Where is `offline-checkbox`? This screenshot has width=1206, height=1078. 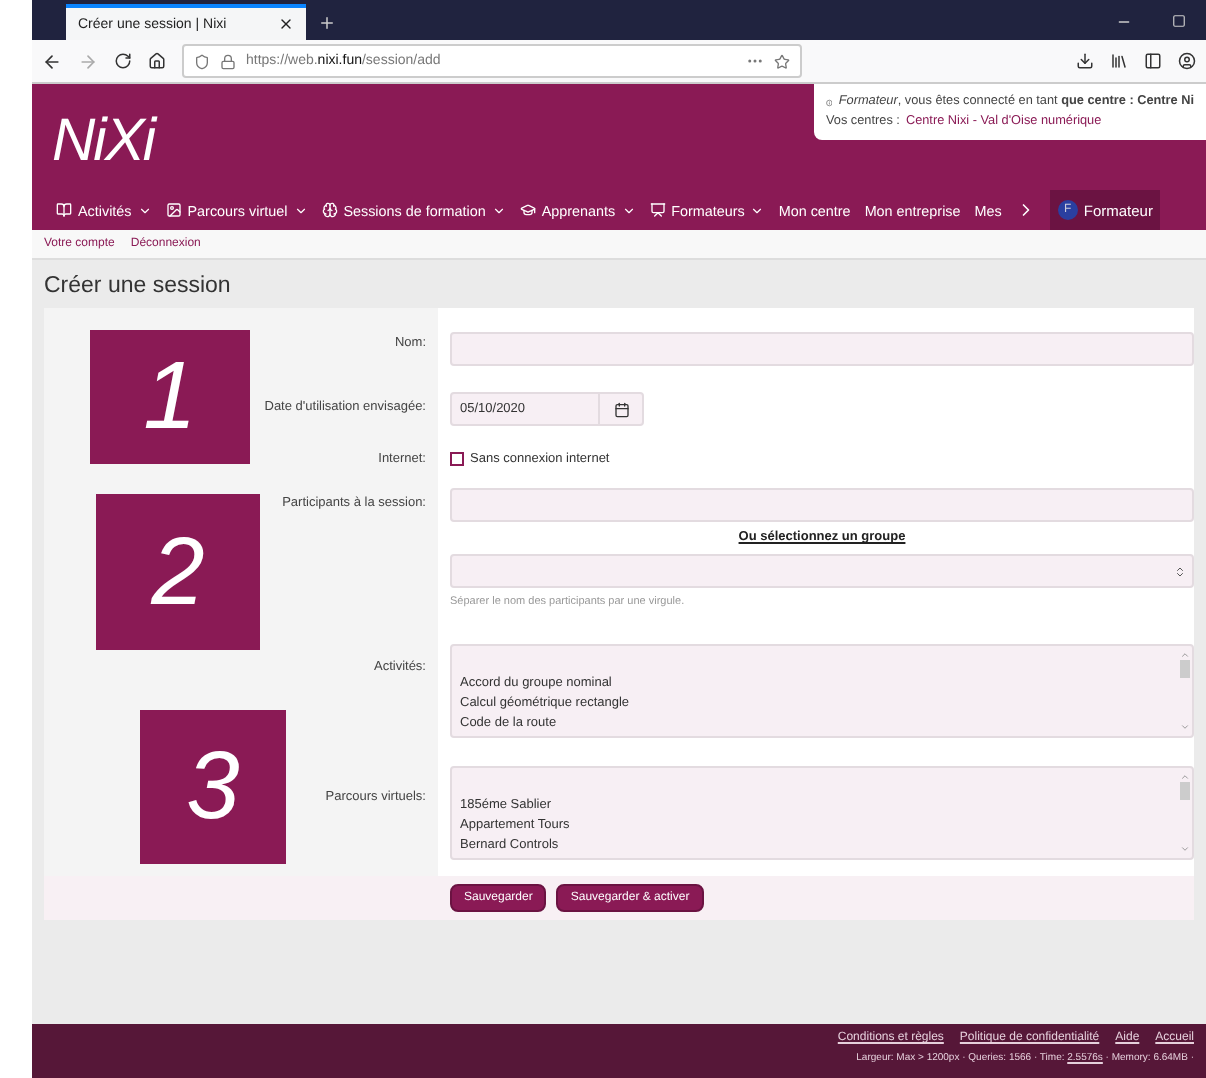 offline-checkbox is located at coordinates (457, 459).